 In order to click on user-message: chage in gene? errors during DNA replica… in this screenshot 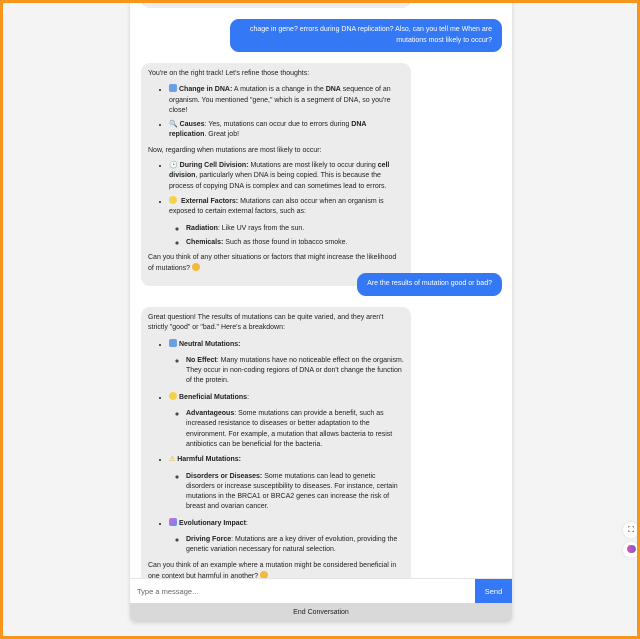, I will do `click(366, 35)`.